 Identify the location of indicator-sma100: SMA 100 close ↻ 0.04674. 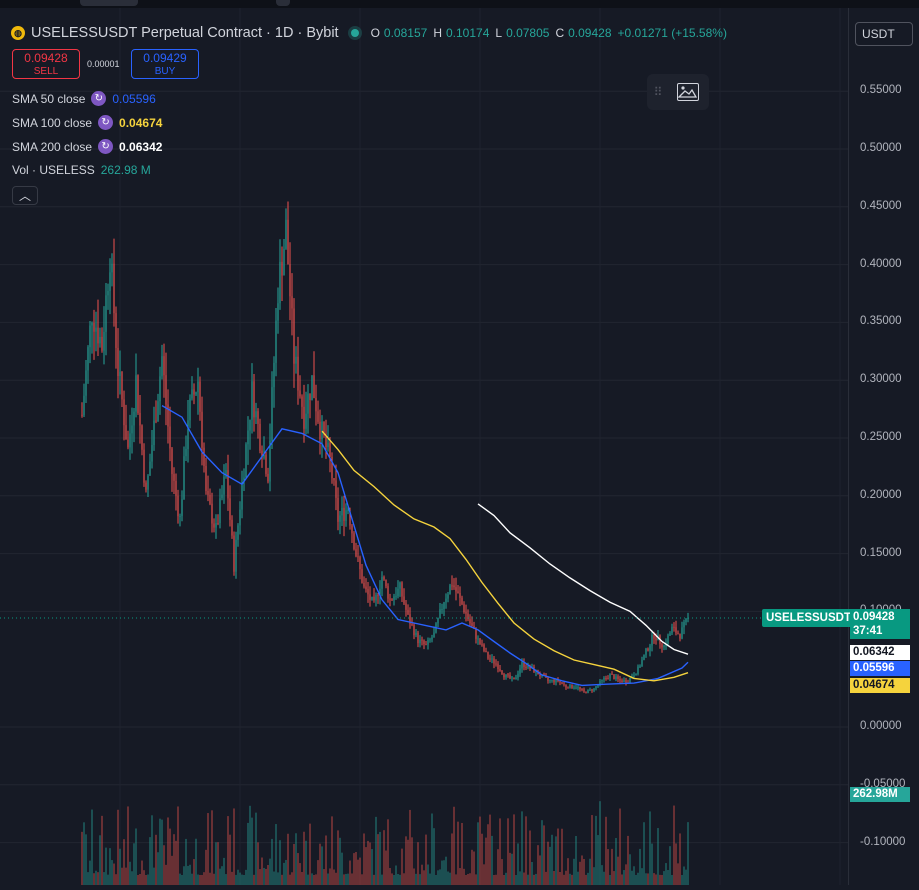
(87, 122).